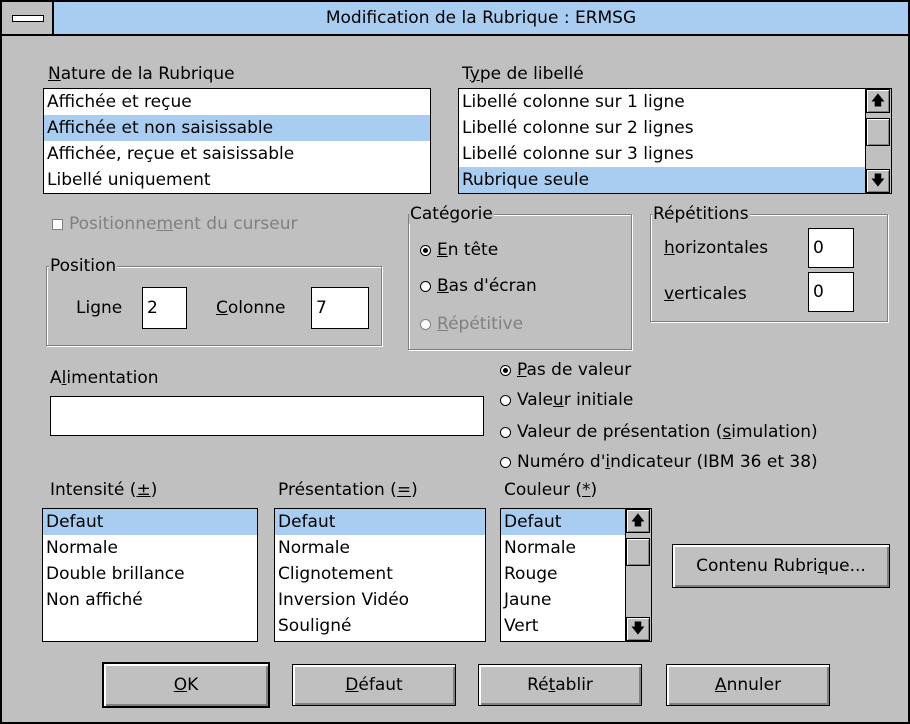  What do you see at coordinates (638, 575) in the screenshot?
I see `couleur-scrollbar: 🡅 🡇` at bounding box center [638, 575].